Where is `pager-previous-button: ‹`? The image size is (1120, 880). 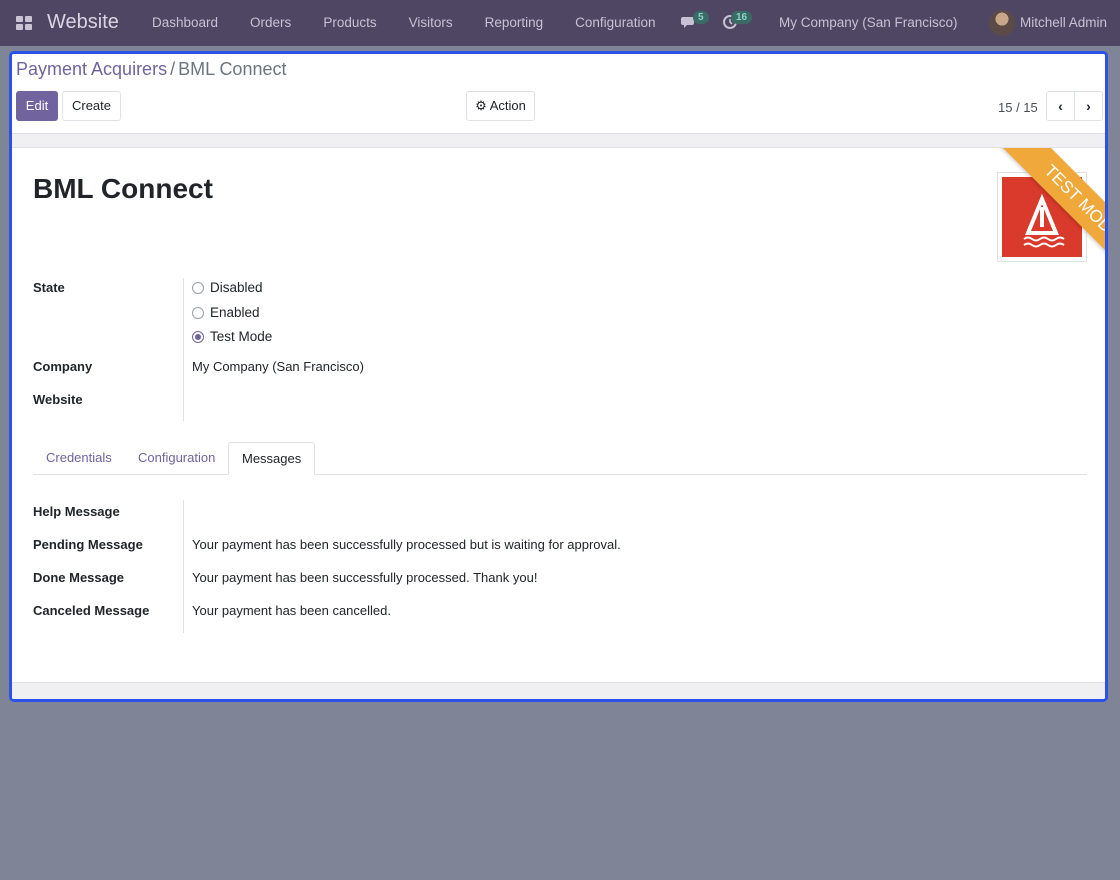
pager-previous-button: ‹ is located at coordinates (1060, 106).